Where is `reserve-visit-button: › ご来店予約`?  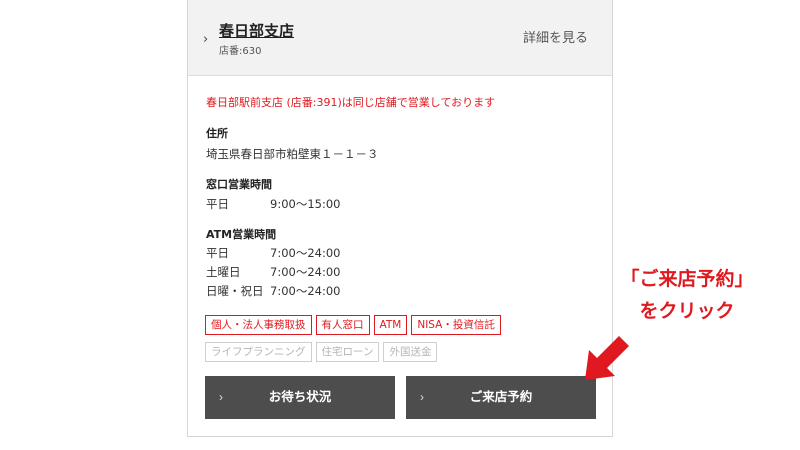
reserve-visit-button: › ご来店予約 is located at coordinates (501, 397).